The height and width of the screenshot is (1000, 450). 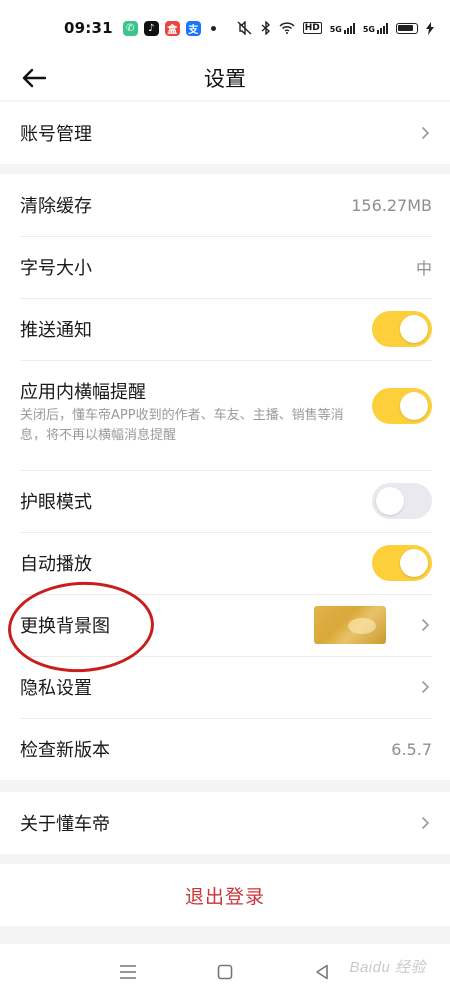 What do you see at coordinates (225, 205) in the screenshot?
I see `clear-cache-row: 清除缓存 156.27MB` at bounding box center [225, 205].